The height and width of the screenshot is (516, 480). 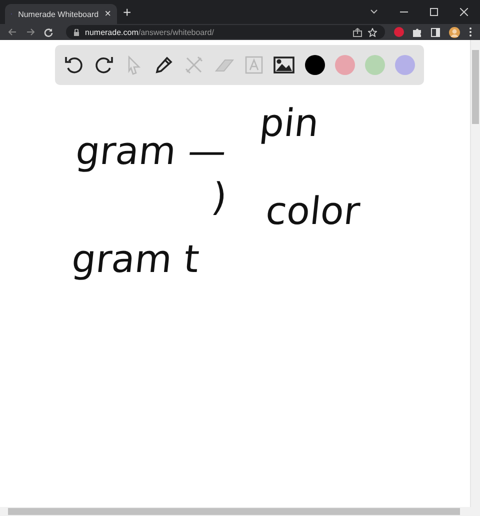 What do you see at coordinates (107, 14) in the screenshot?
I see `close-tab-button: ×` at bounding box center [107, 14].